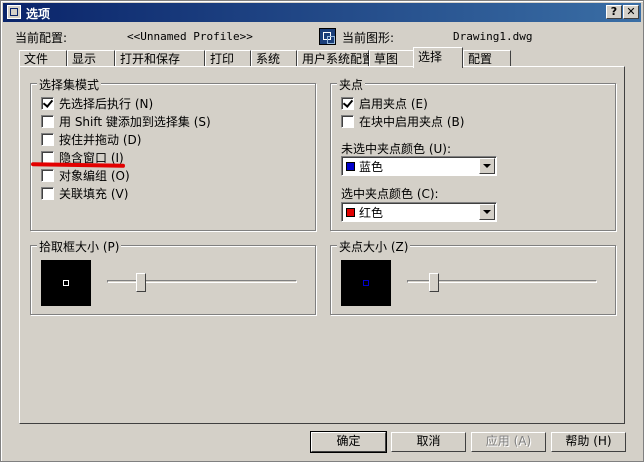 The width and height of the screenshot is (644, 462). What do you see at coordinates (140, 282) in the screenshot?
I see `pickbox-slider-thumb` at bounding box center [140, 282].